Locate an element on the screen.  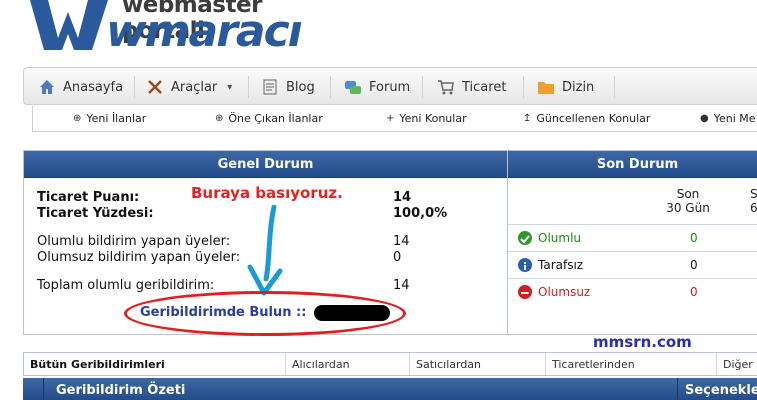
subnav-label: Yeni Konular is located at coordinates (433, 118).